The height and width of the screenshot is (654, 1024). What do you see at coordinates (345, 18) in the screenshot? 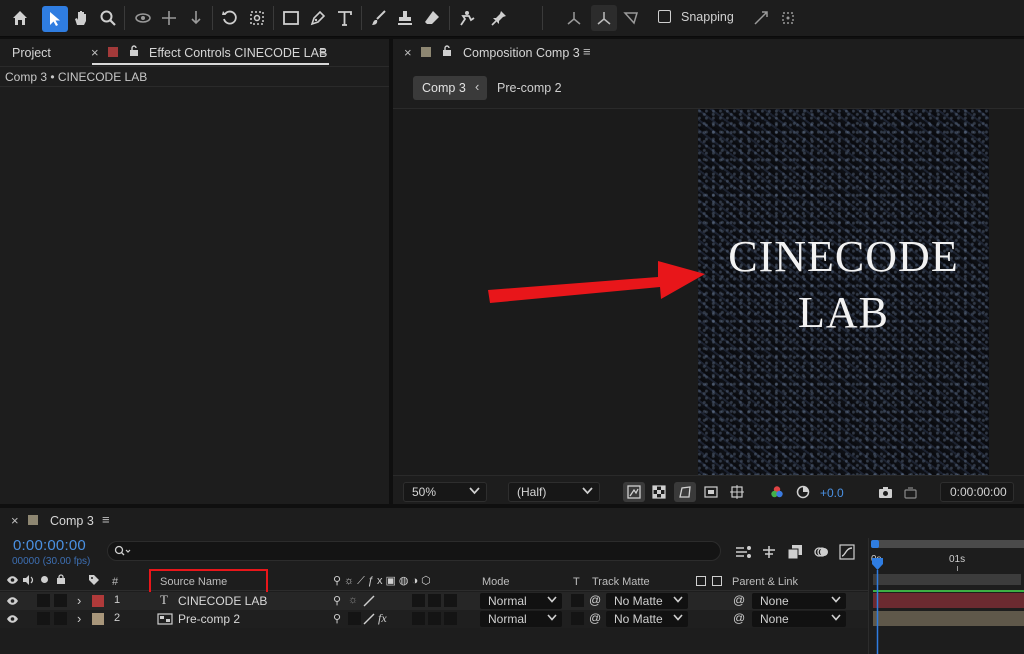
I see `type-tool-icon` at bounding box center [345, 18].